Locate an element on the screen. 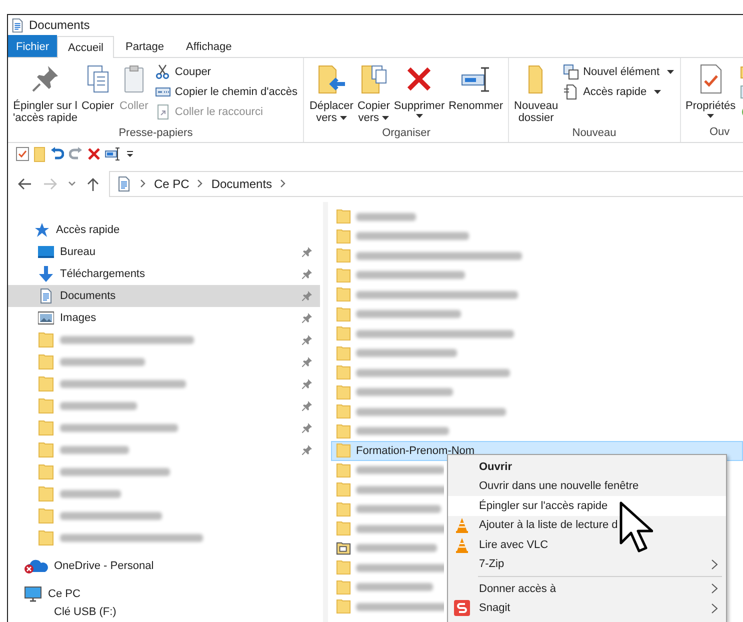 This screenshot has height=622, width=743. pin-to-quick-access-button: Épingler sur l 'accès rapide is located at coordinates (45, 93).